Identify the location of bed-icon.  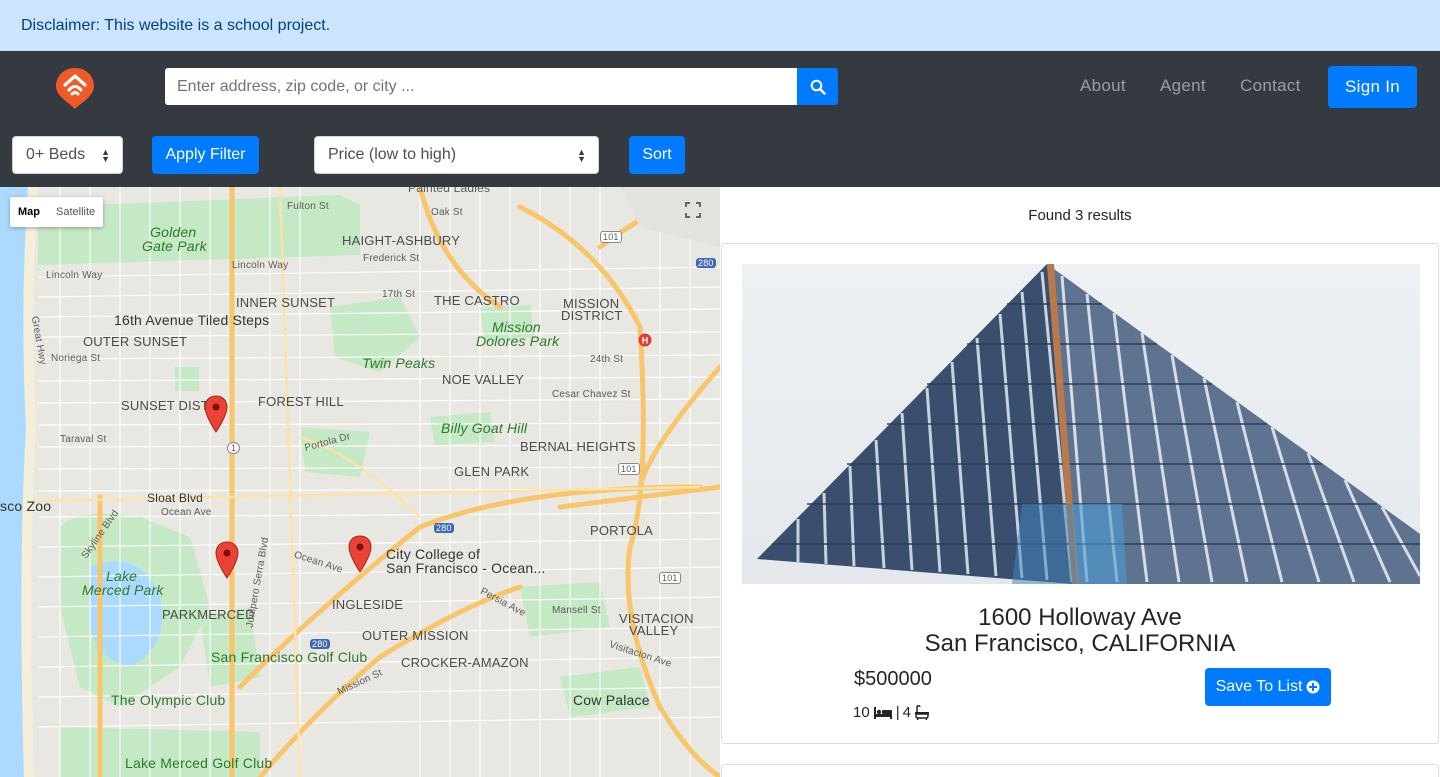
(882, 712).